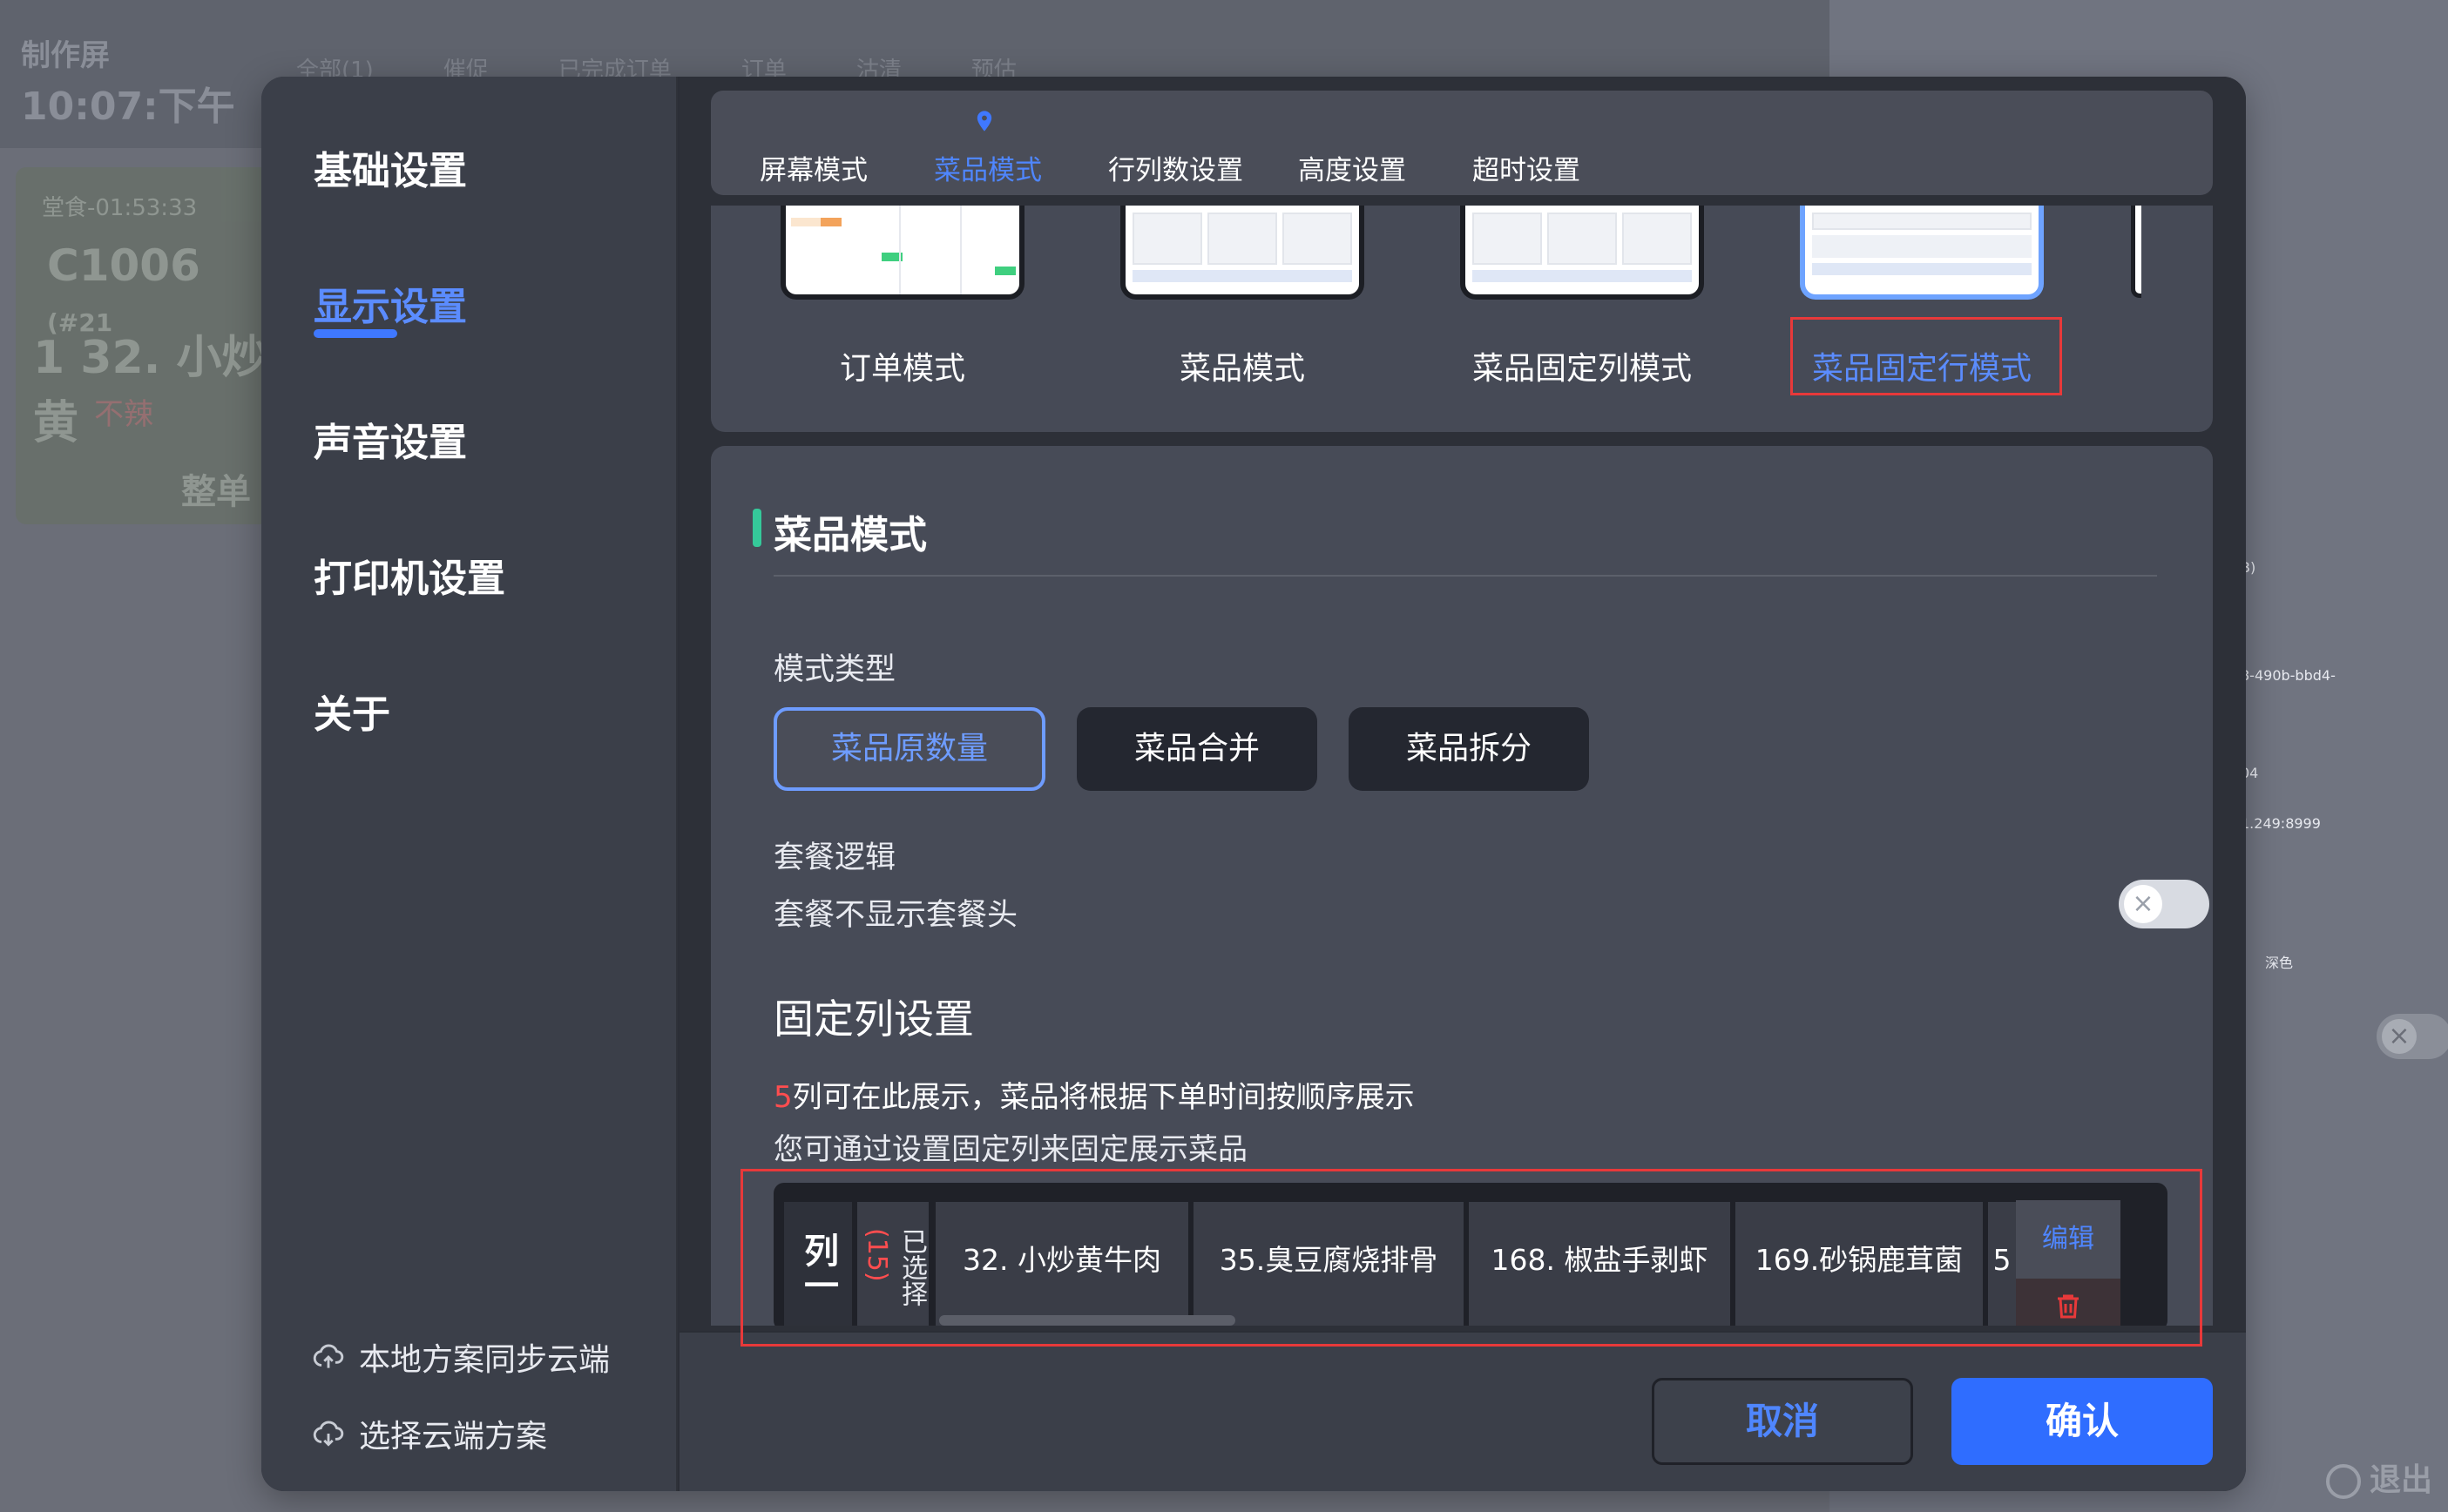  What do you see at coordinates (123, 414) in the screenshot?
I see `bg-card-tag: 不辣` at bounding box center [123, 414].